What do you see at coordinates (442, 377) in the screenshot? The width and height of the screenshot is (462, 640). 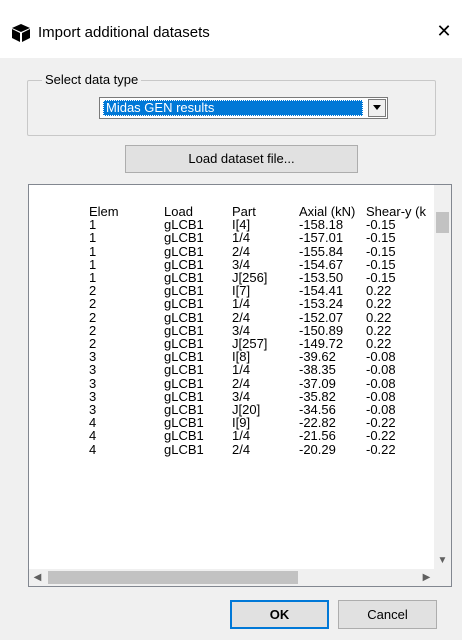 I see `vertical-scrollbar: ▼` at bounding box center [442, 377].